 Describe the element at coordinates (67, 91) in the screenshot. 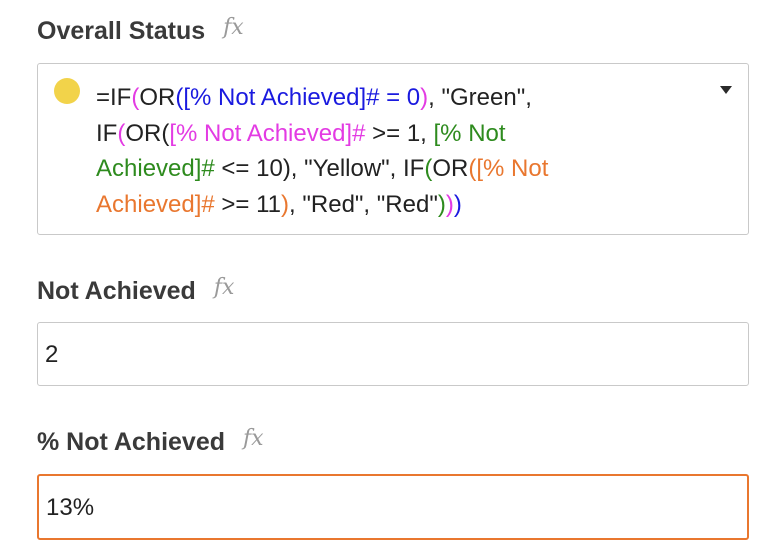

I see `status-yellow-dot-icon` at that location.